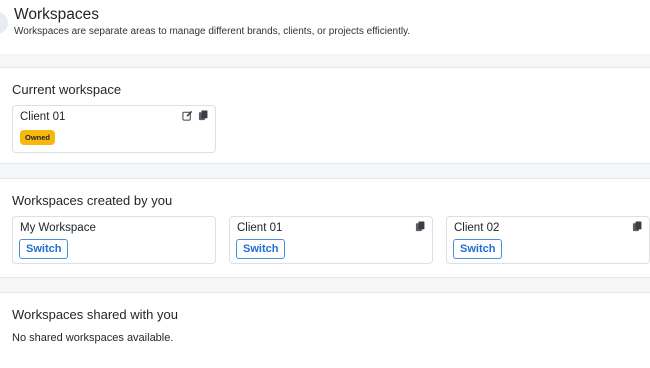 The image size is (650, 368). What do you see at coordinates (95, 314) in the screenshot?
I see `section-title-shared: Workspaces shared with you` at bounding box center [95, 314].